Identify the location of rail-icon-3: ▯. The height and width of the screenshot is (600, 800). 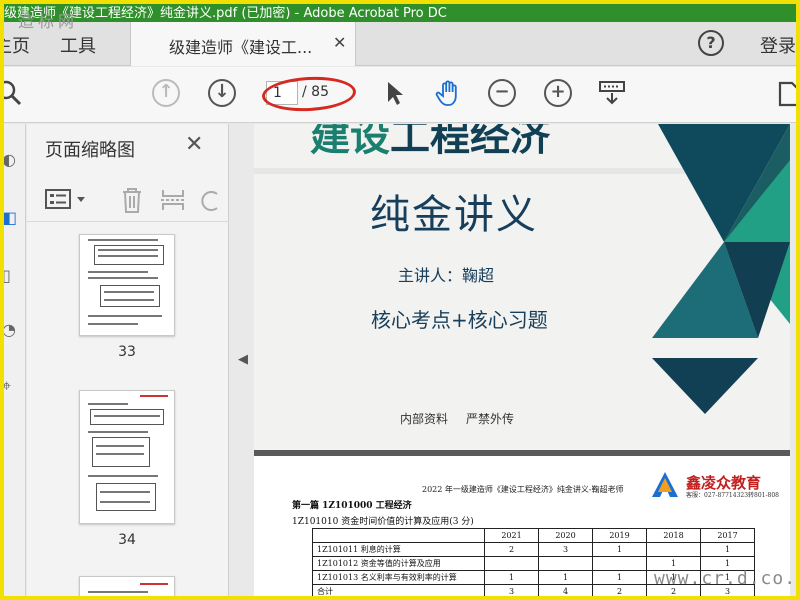
(6, 275).